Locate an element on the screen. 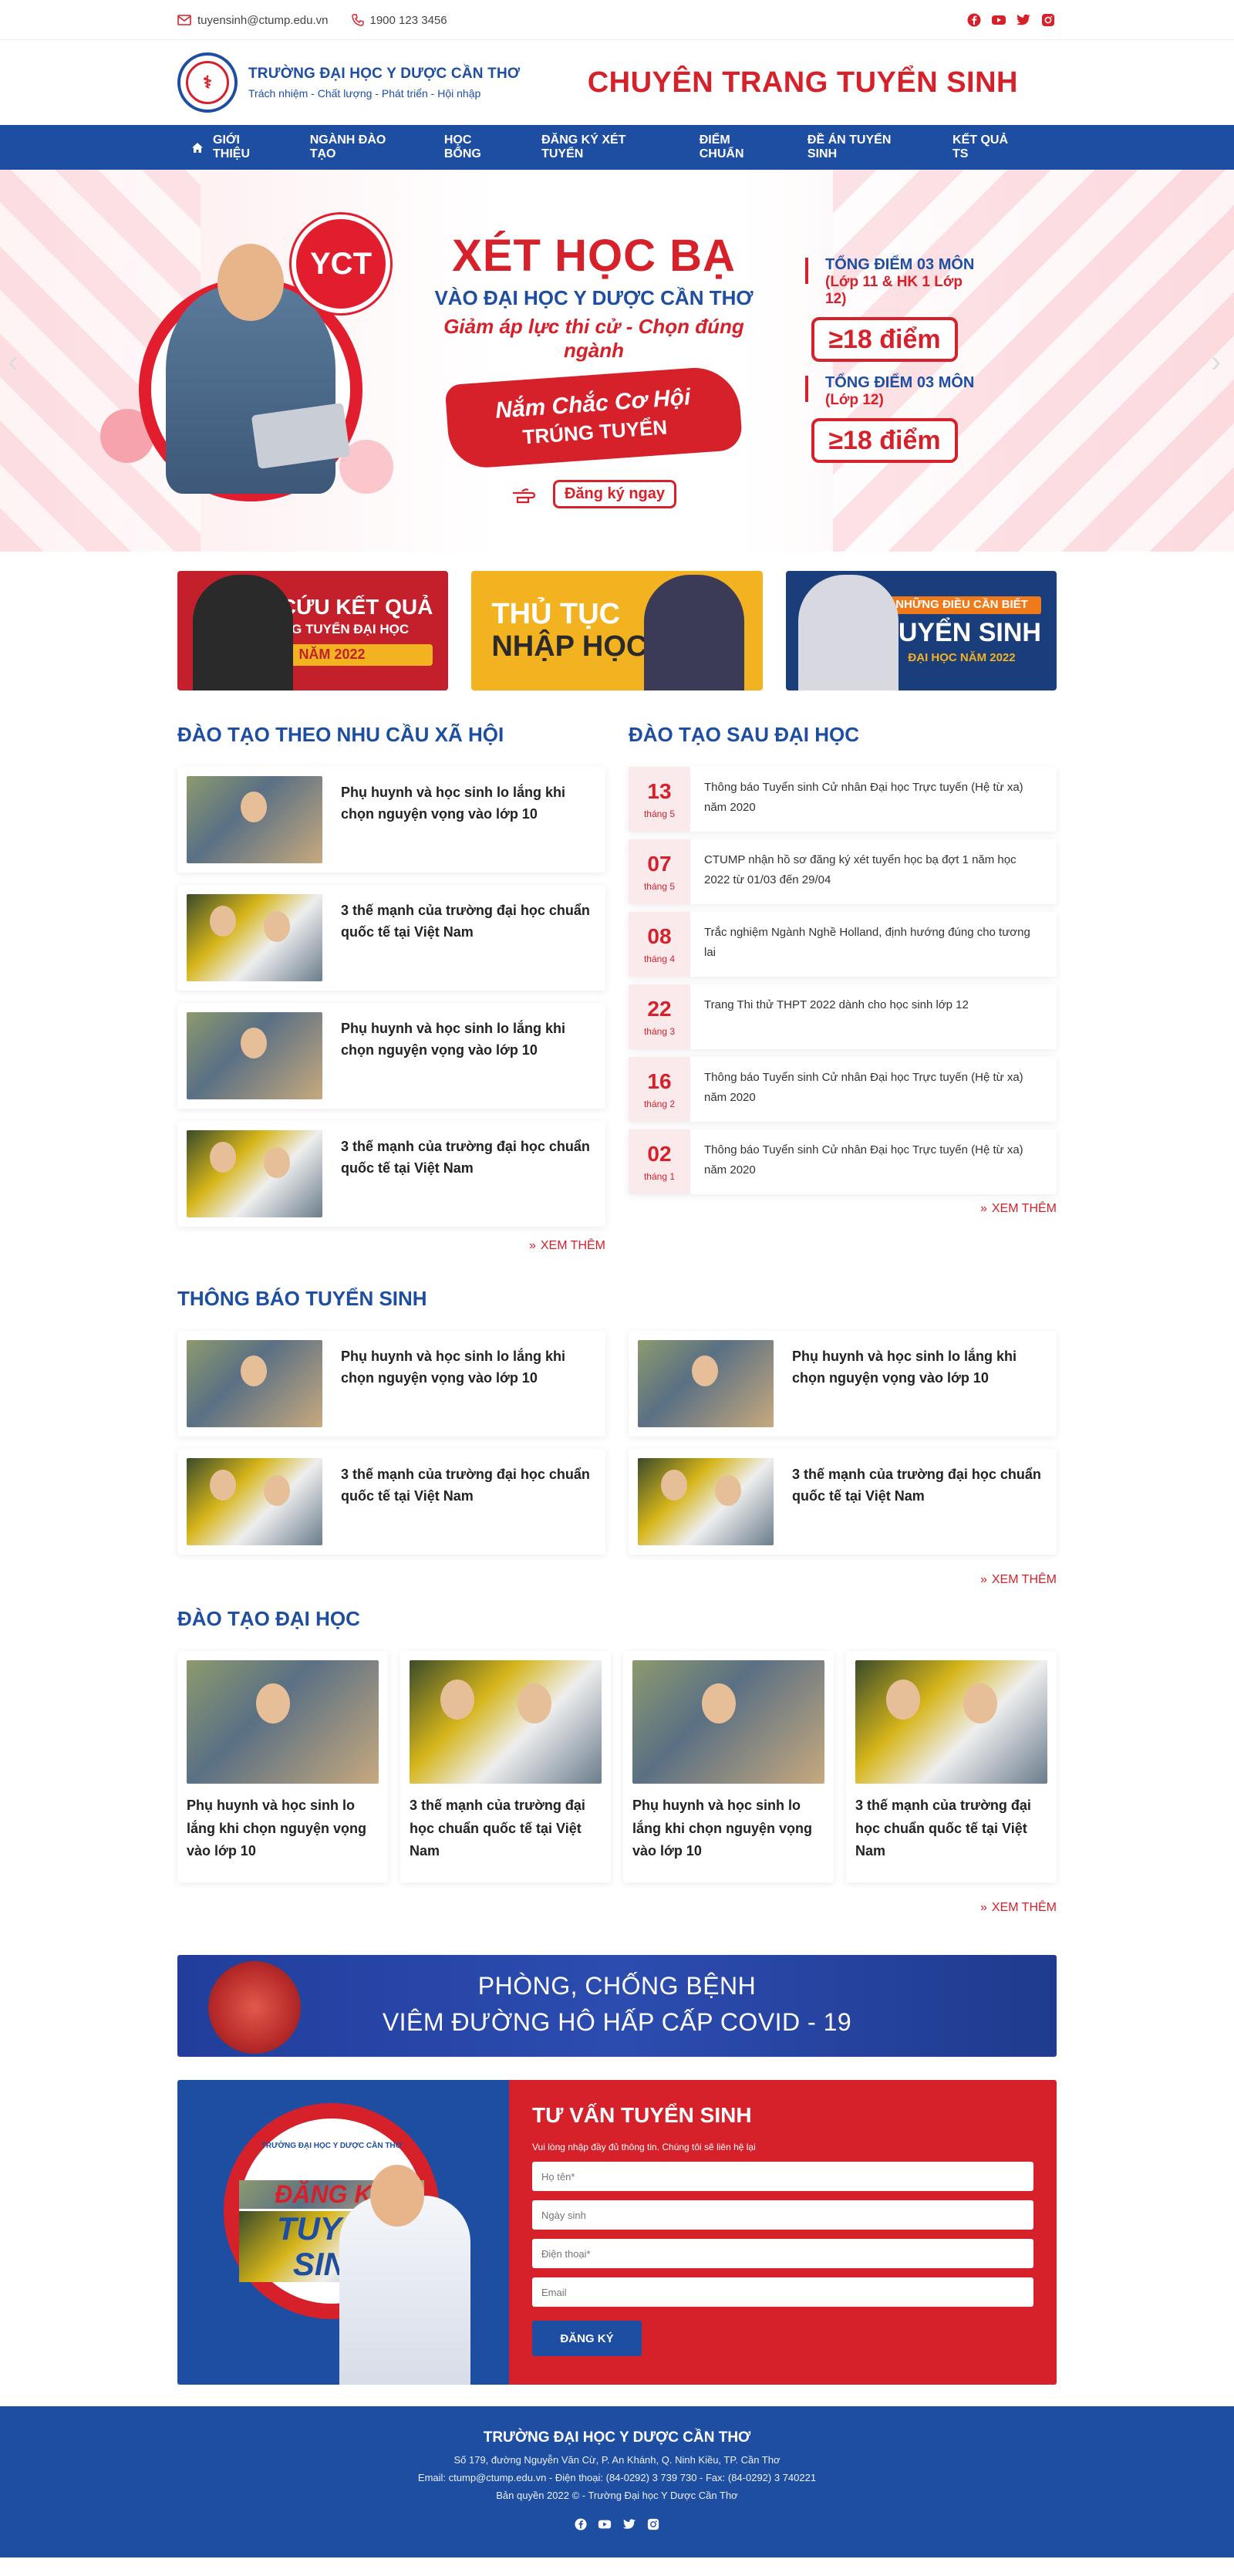 The width and height of the screenshot is (1234, 2576). slider-prev-icon: ‹ is located at coordinates (15, 361).